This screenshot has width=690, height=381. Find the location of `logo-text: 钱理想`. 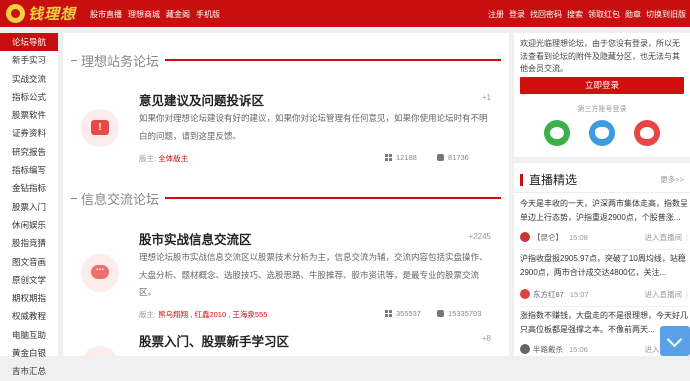

logo-text: 钱理想 is located at coordinates (52, 14).